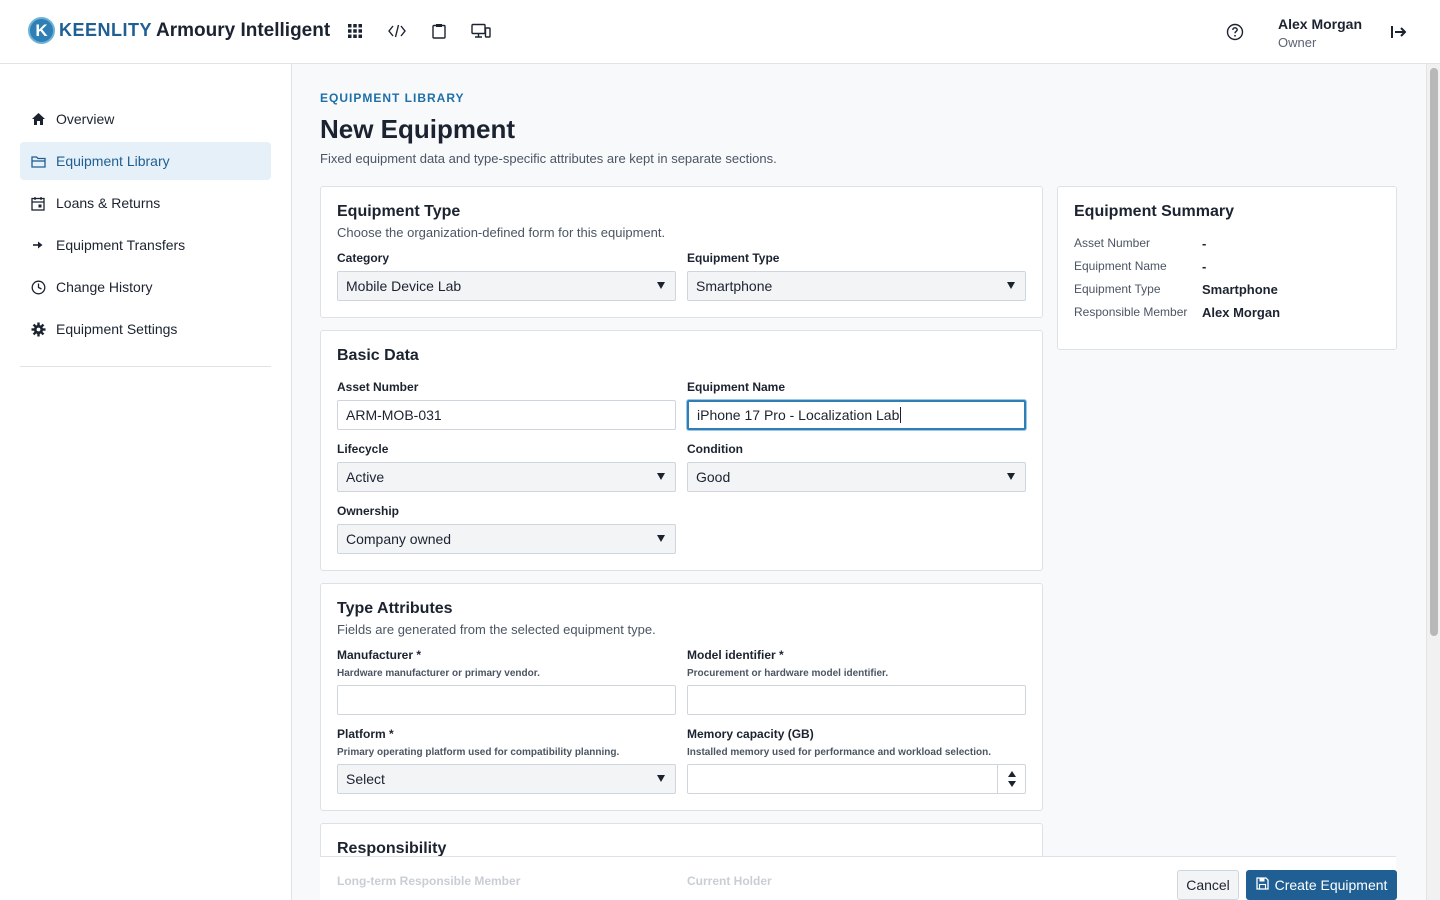 The image size is (1440, 900). I want to click on sidebar-item-loans-returns: Loans & Returns, so click(145, 203).